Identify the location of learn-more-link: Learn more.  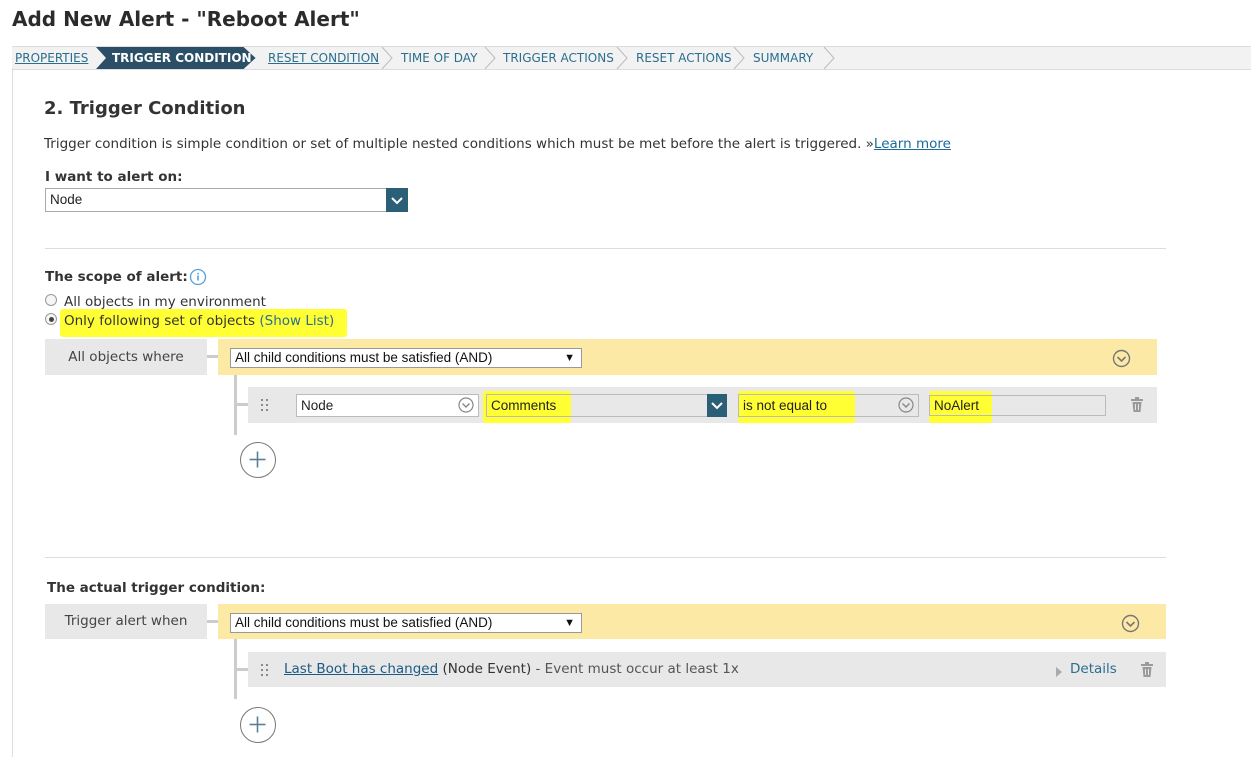
(912, 144).